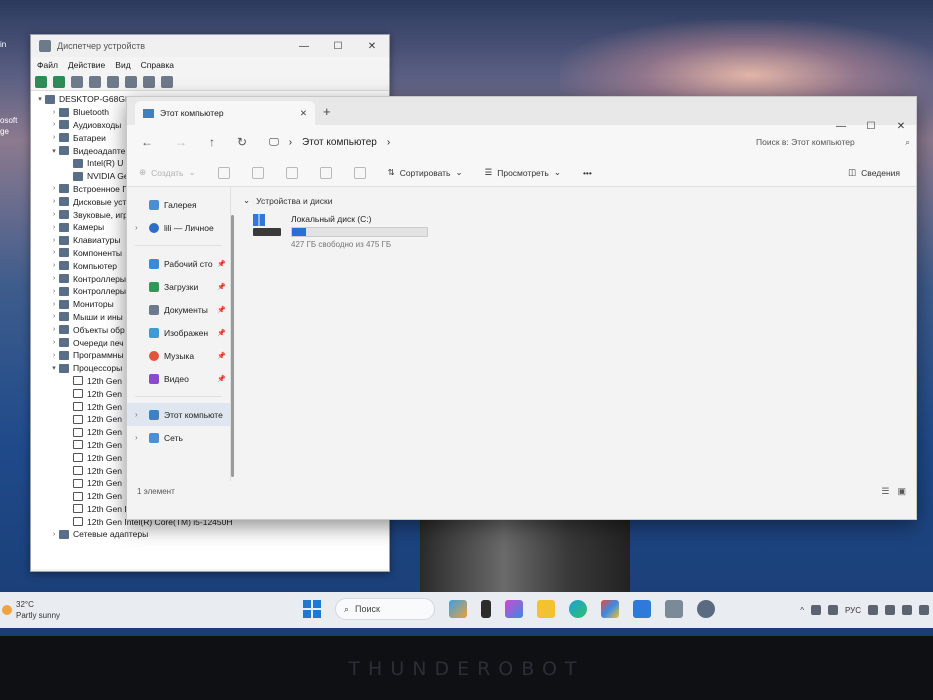  Describe the element at coordinates (425, 172) in the screenshot. I see `sort-button: ⇅ Сортировать ⌄` at that location.